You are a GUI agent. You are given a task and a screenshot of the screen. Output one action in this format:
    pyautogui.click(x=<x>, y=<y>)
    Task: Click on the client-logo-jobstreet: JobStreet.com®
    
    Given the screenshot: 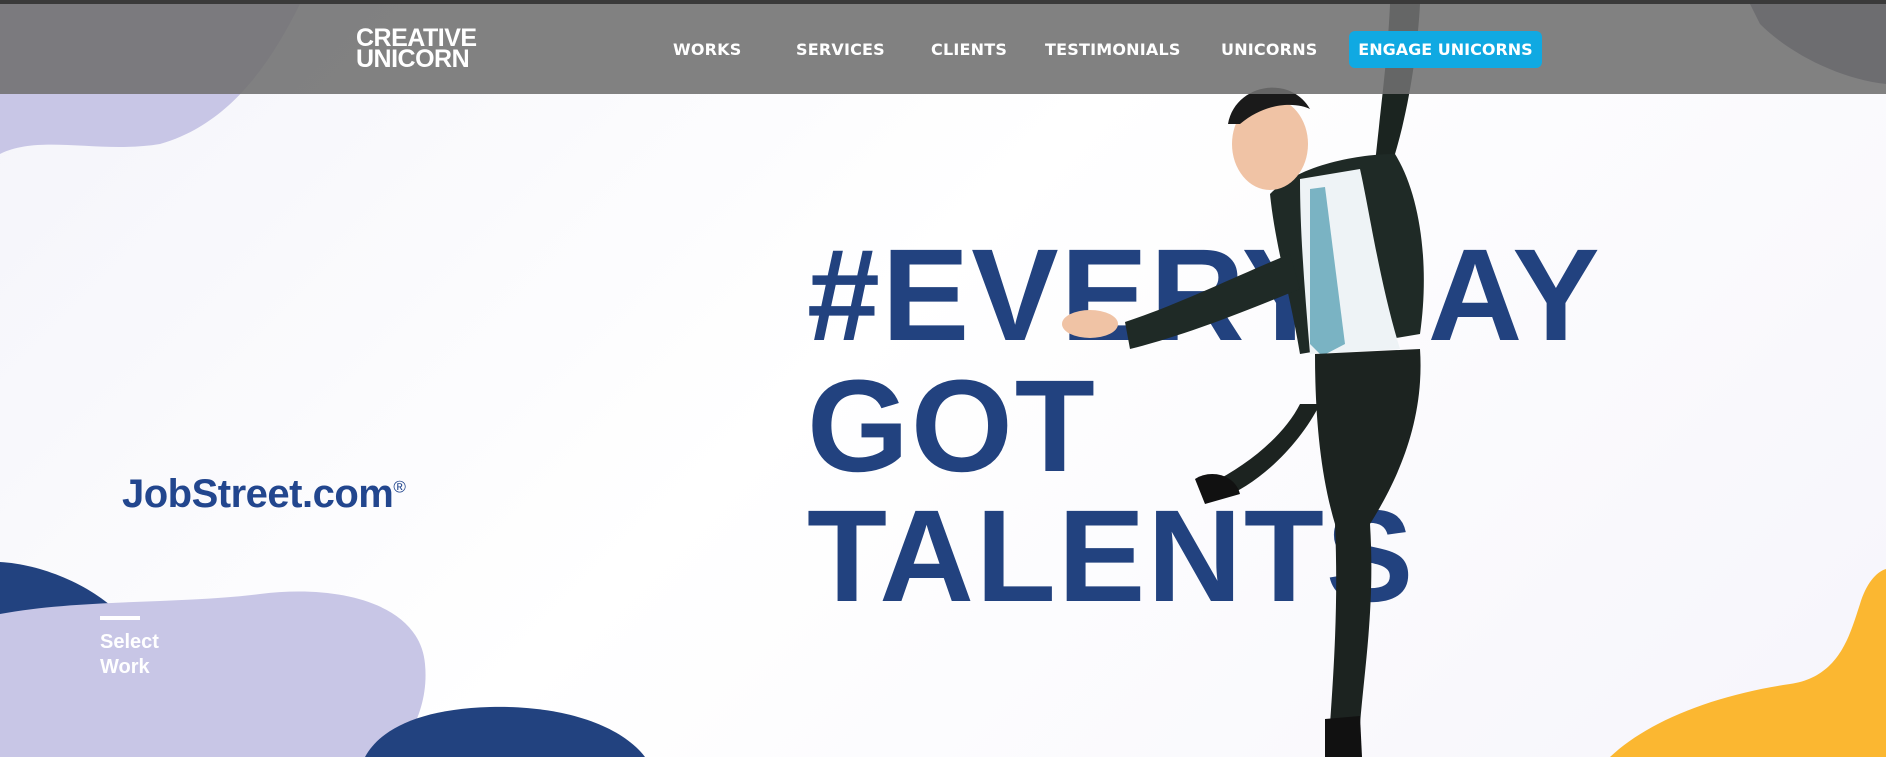 What is the action you would take?
    pyautogui.click(x=264, y=494)
    